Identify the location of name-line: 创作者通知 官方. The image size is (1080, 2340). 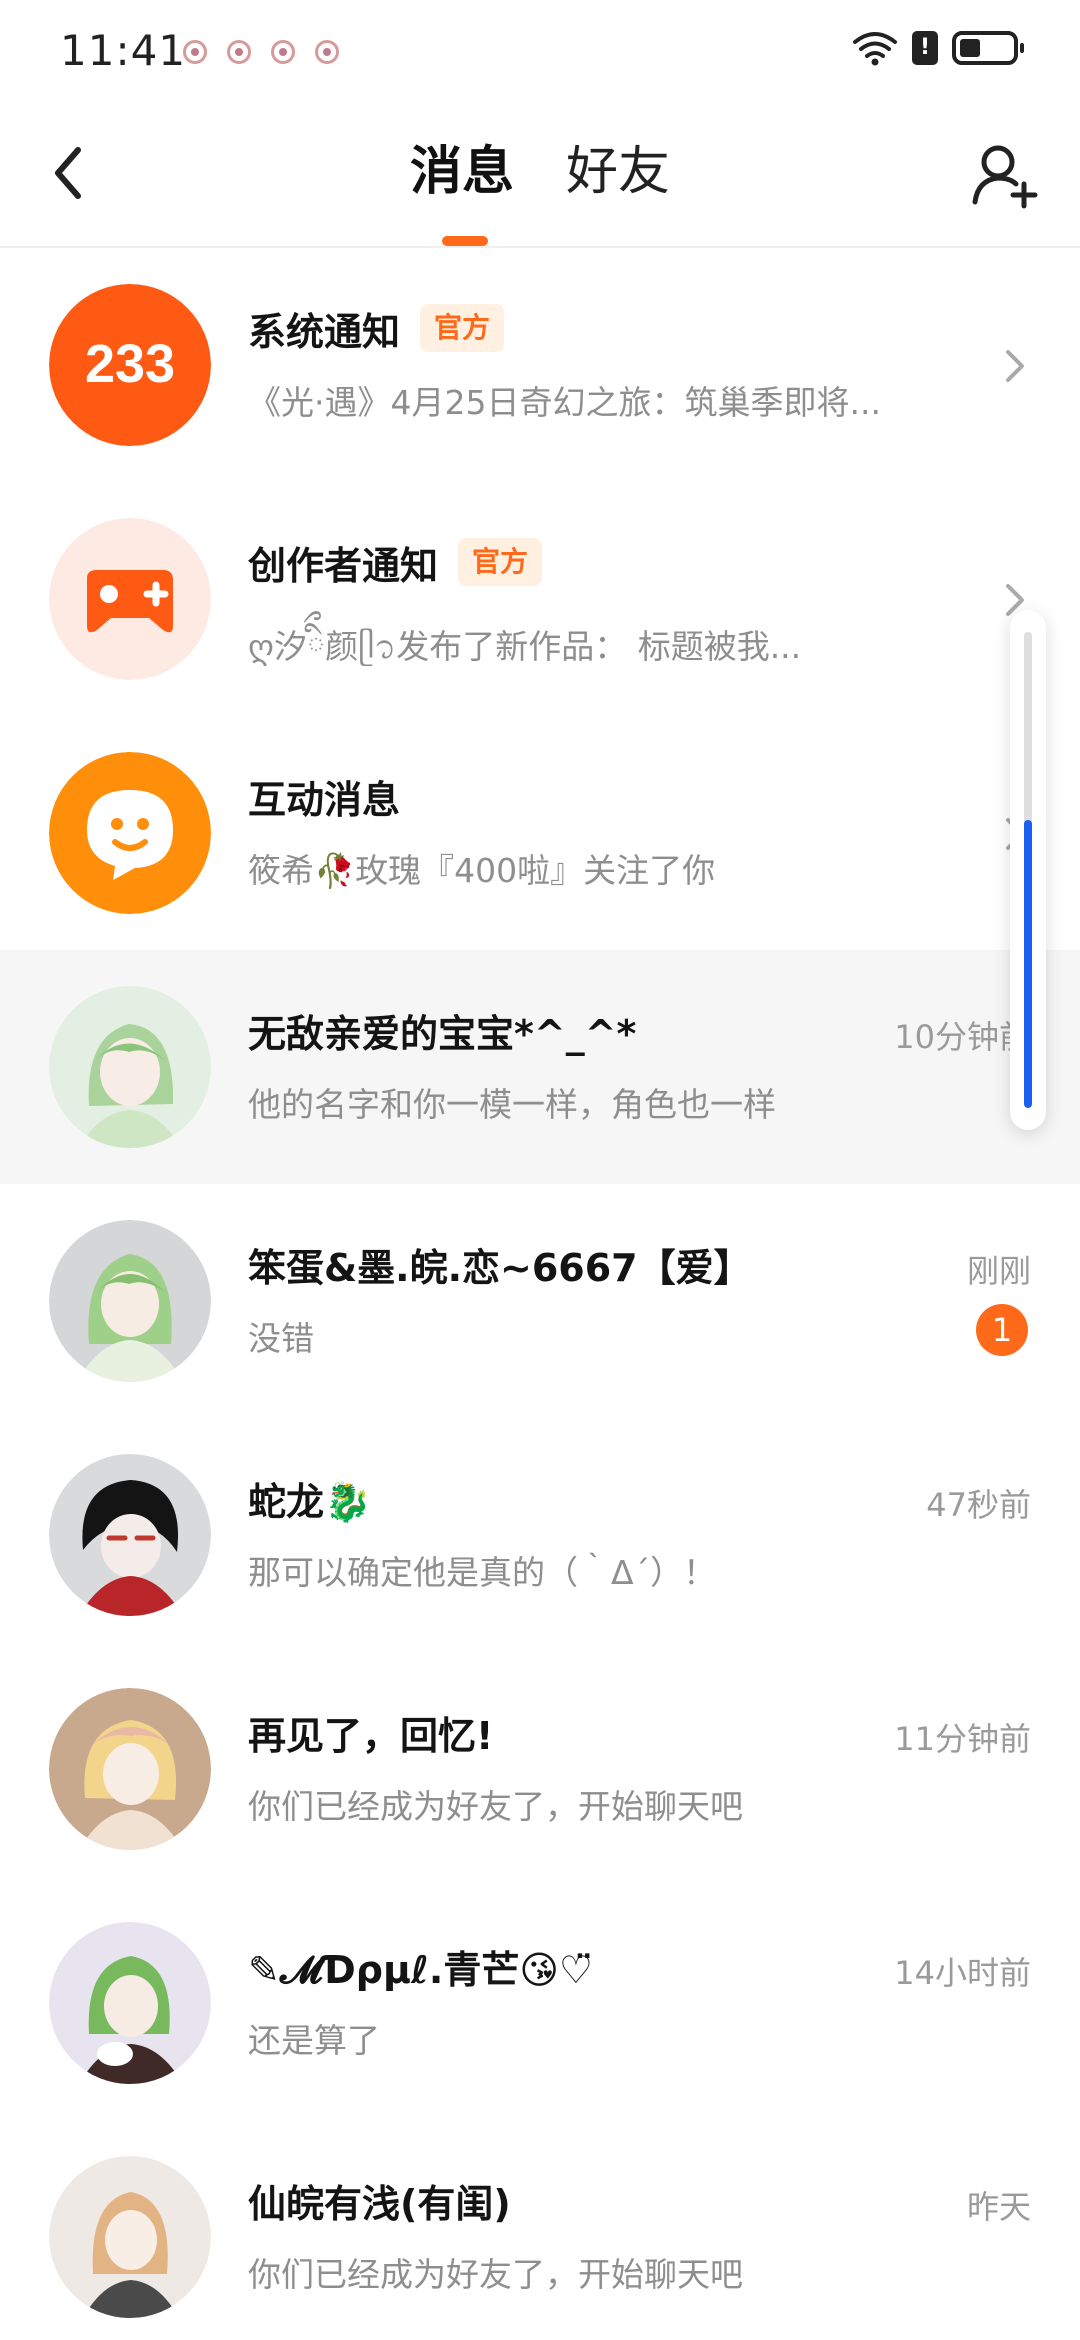
(395, 562).